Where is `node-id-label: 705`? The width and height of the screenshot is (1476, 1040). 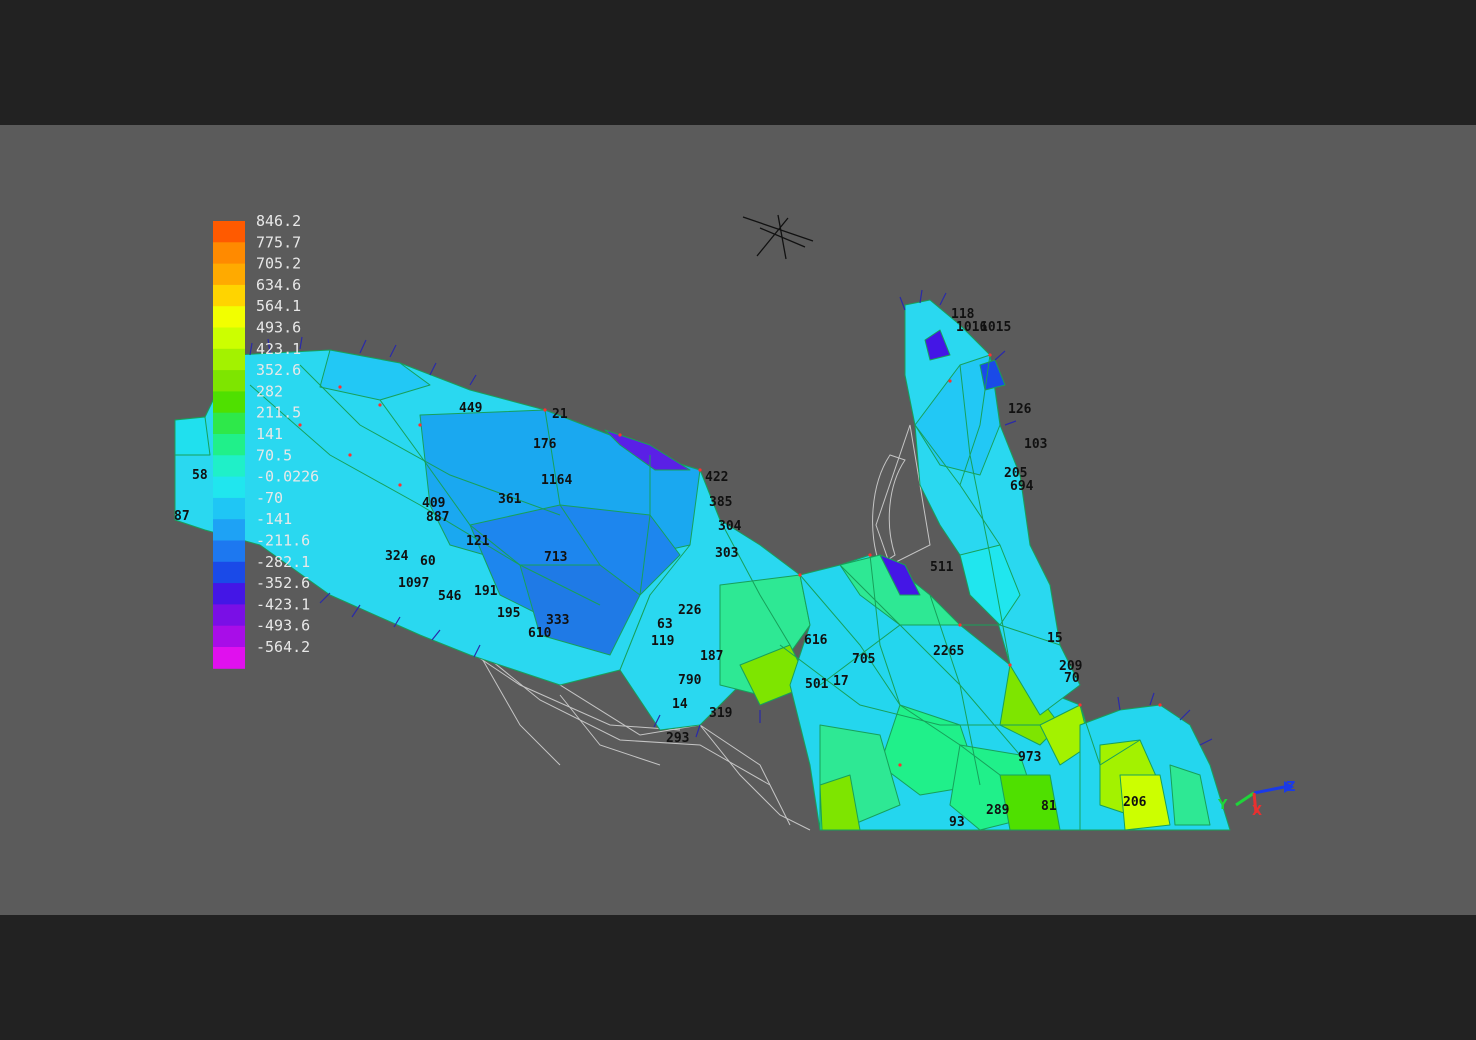
node-id-label: 705 is located at coordinates (863, 659).